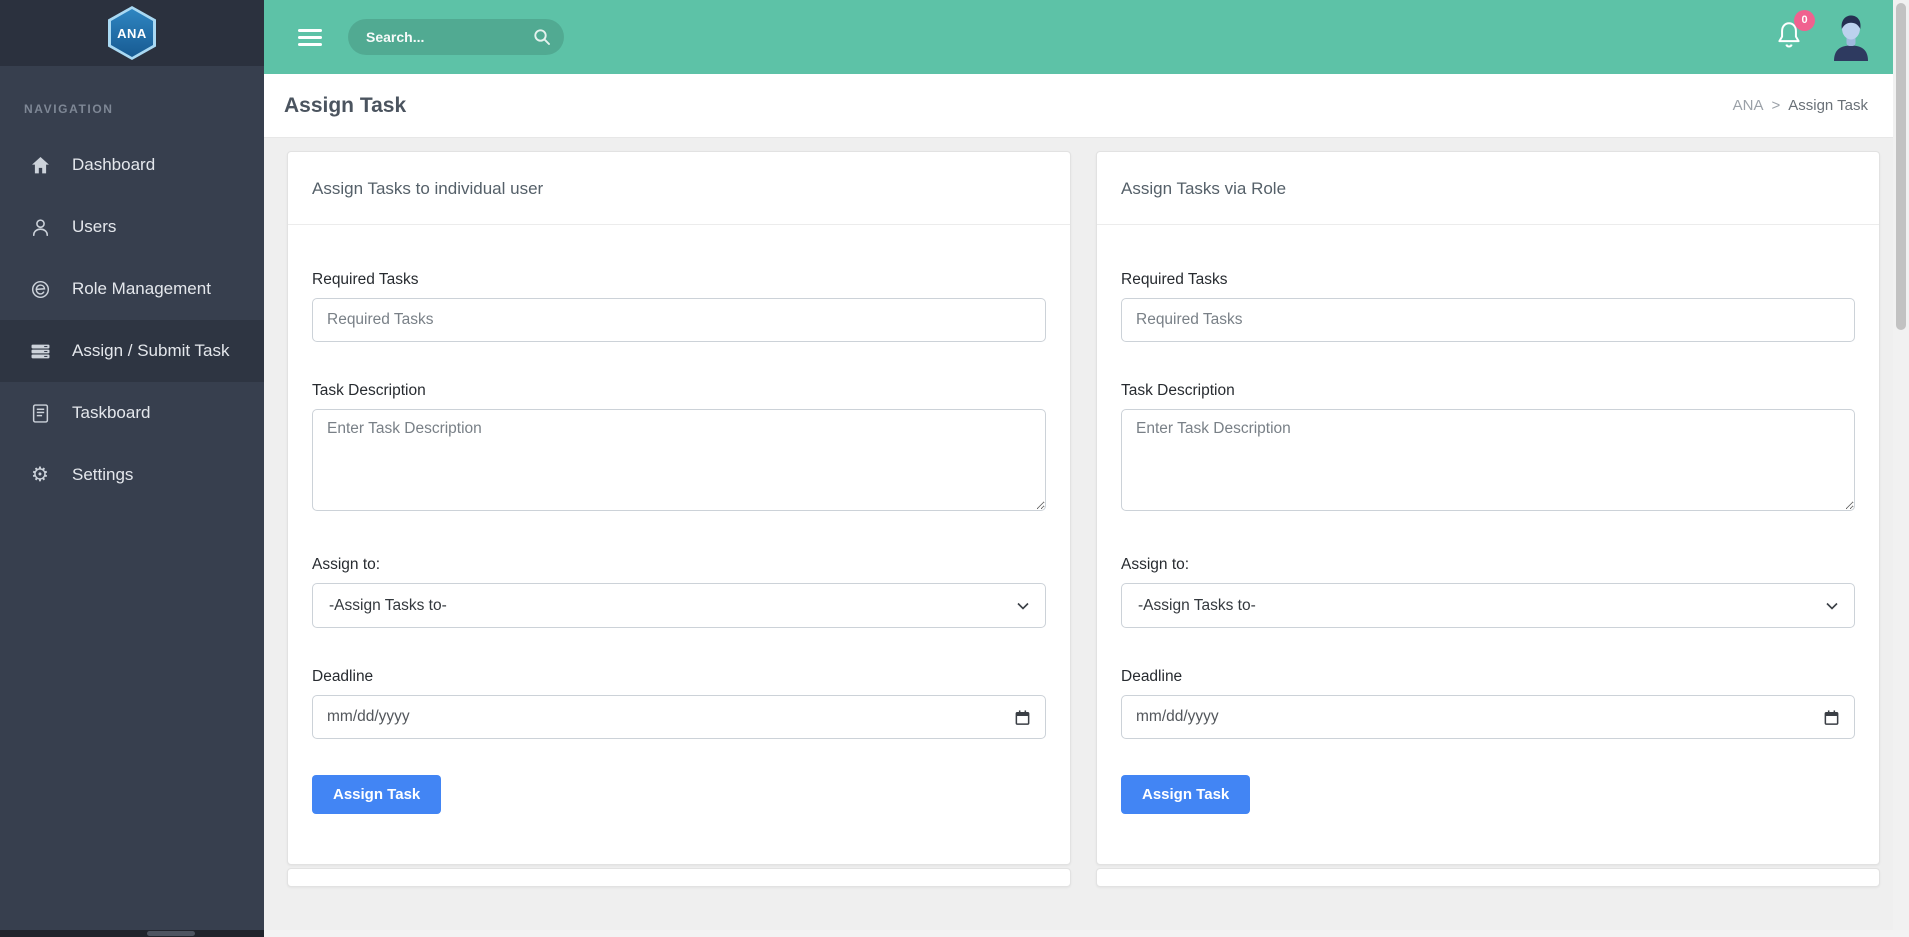 This screenshot has height=937, width=1909. I want to click on logo-text: ANA, so click(132, 33).